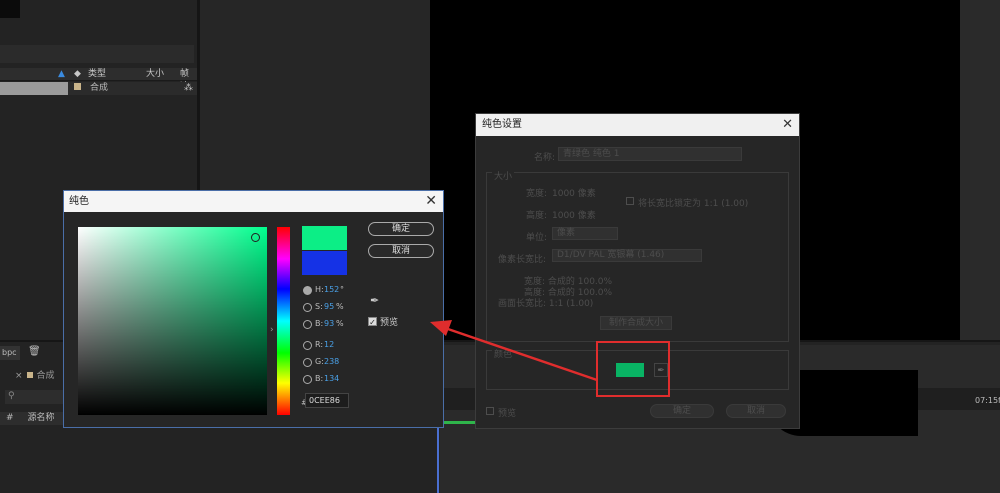 The image size is (1000, 493). I want to click on size-group-label: 大小, so click(503, 175).